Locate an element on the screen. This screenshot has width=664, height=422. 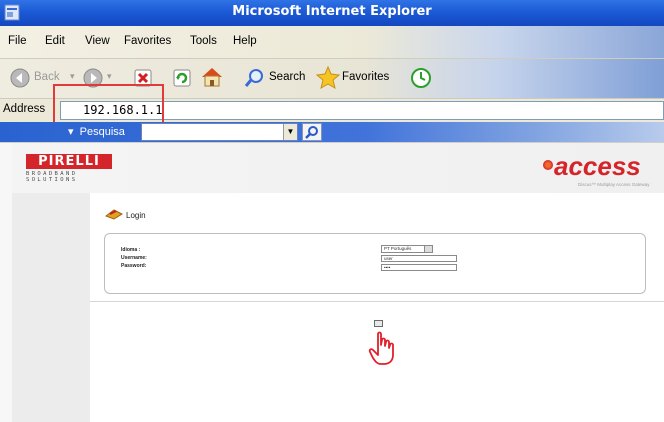
username-input: user is located at coordinates (419, 258).